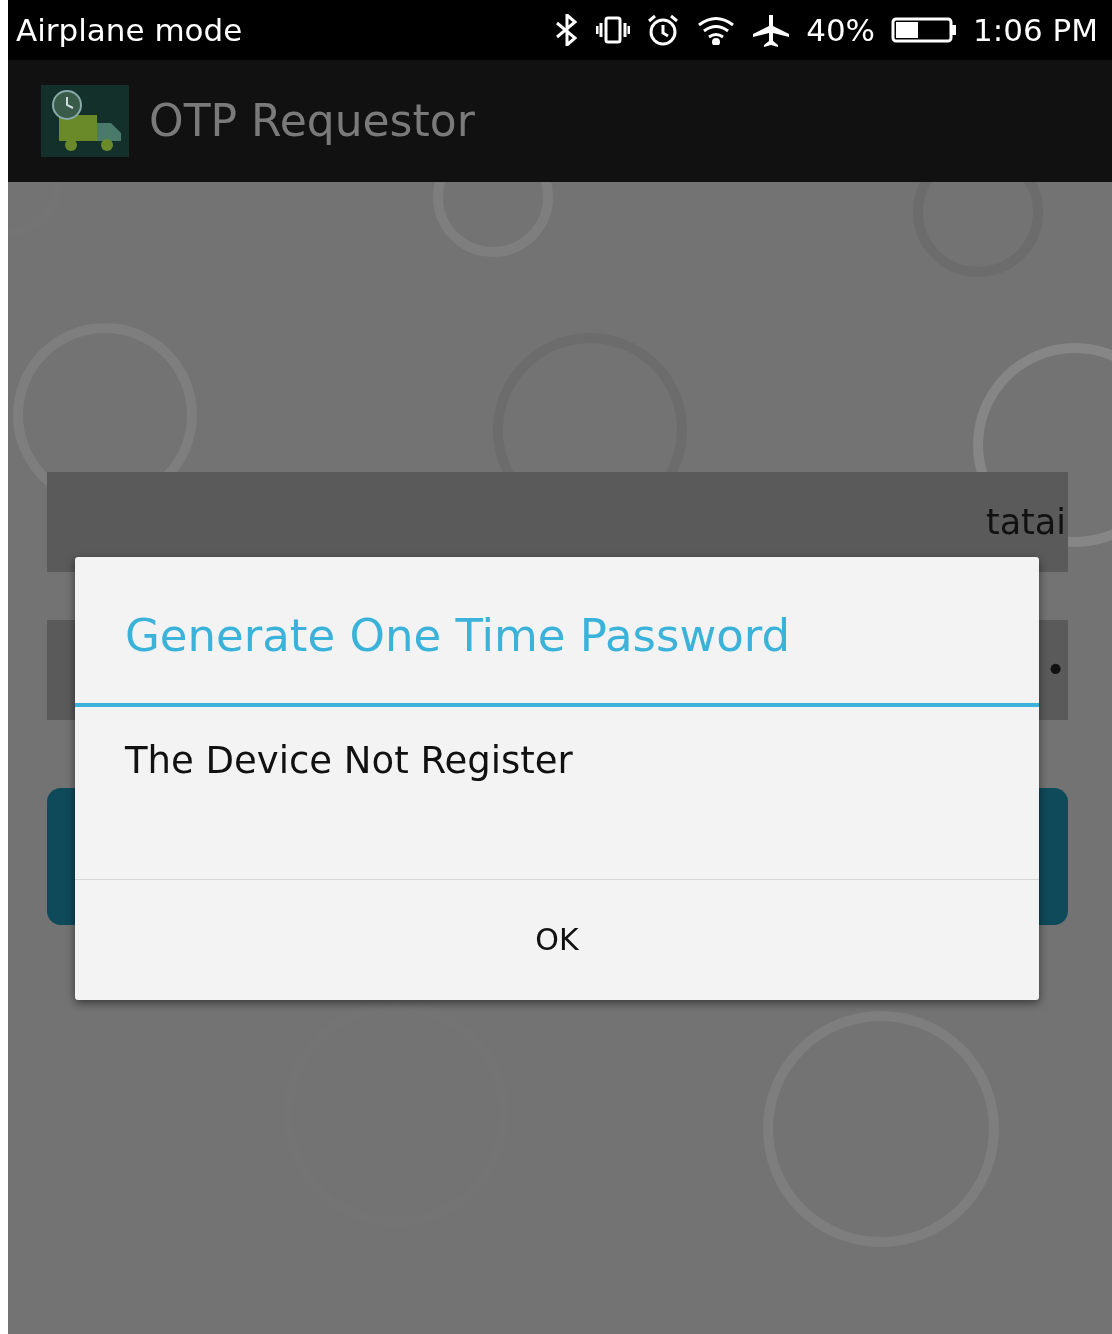 The width and height of the screenshot is (1112, 1334). What do you see at coordinates (771, 30) in the screenshot?
I see `airplane-icon` at bounding box center [771, 30].